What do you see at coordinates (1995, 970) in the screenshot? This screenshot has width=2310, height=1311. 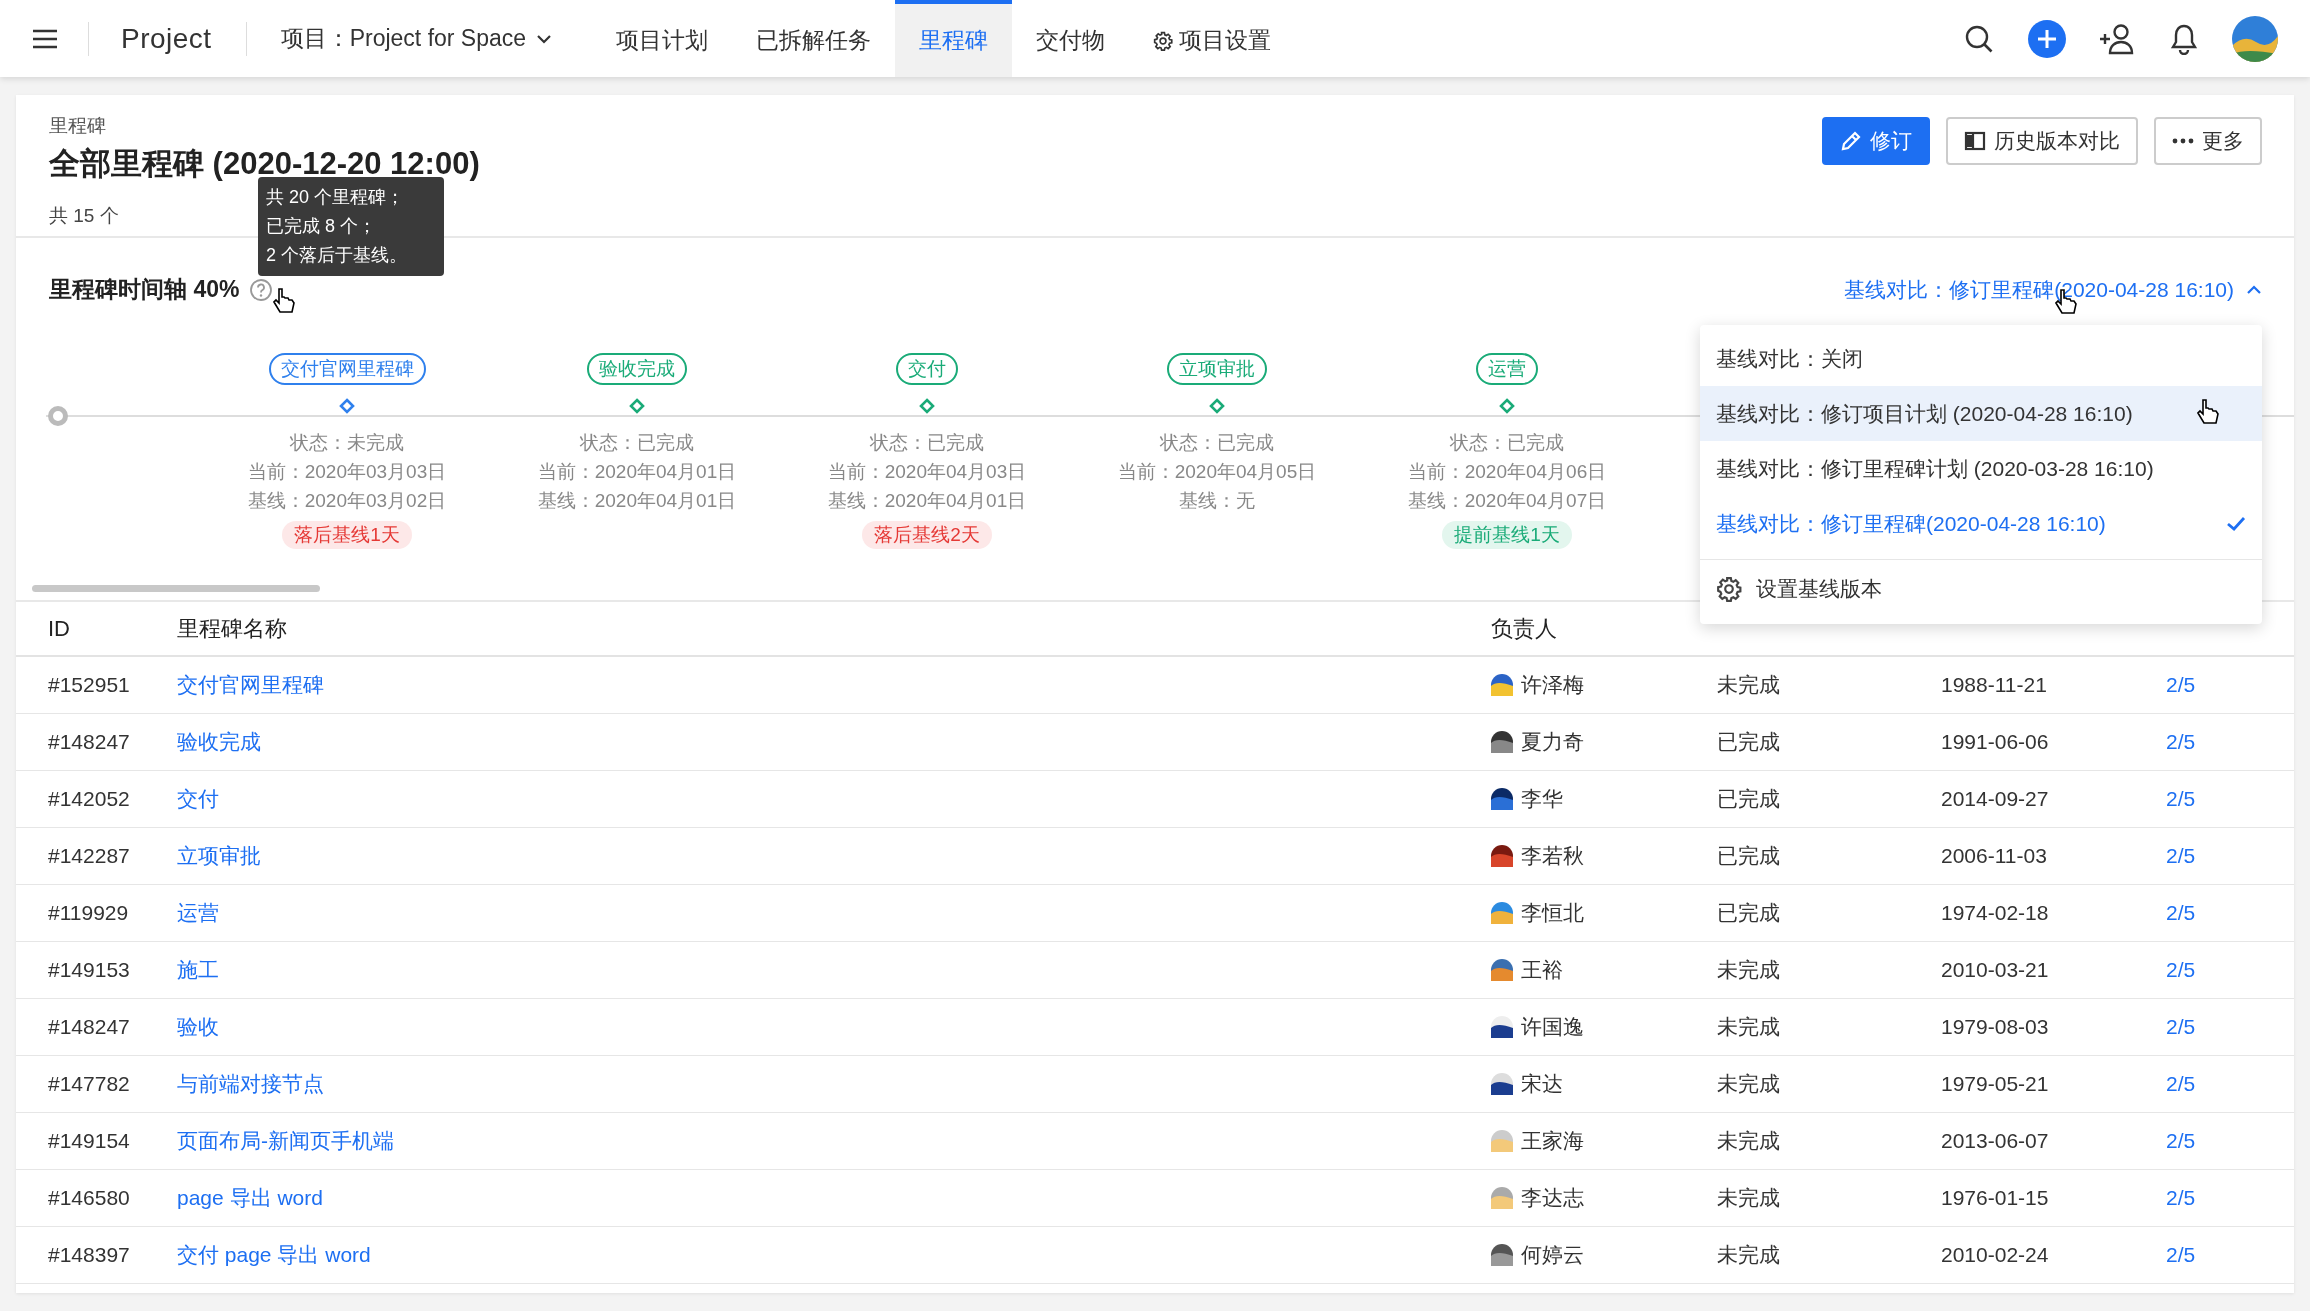 I see `table-cell-text: 2010-03-21` at bounding box center [1995, 970].